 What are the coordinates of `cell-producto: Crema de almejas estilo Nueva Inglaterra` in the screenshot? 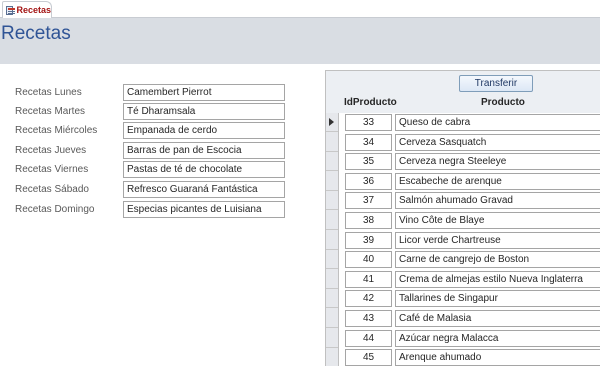 It's located at (497, 279).